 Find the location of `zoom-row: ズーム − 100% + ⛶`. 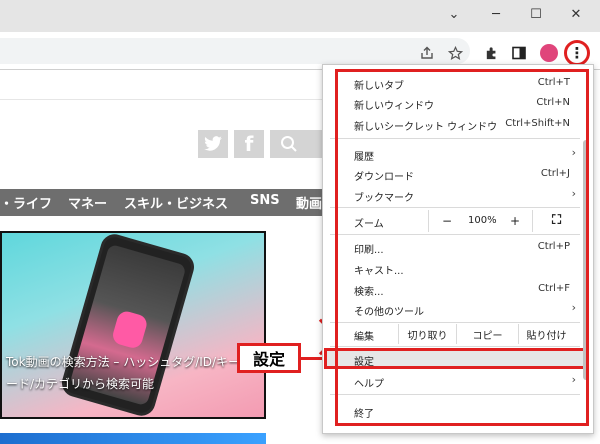

zoom-row: ズーム − 100% + ⛶ is located at coordinates (455, 221).